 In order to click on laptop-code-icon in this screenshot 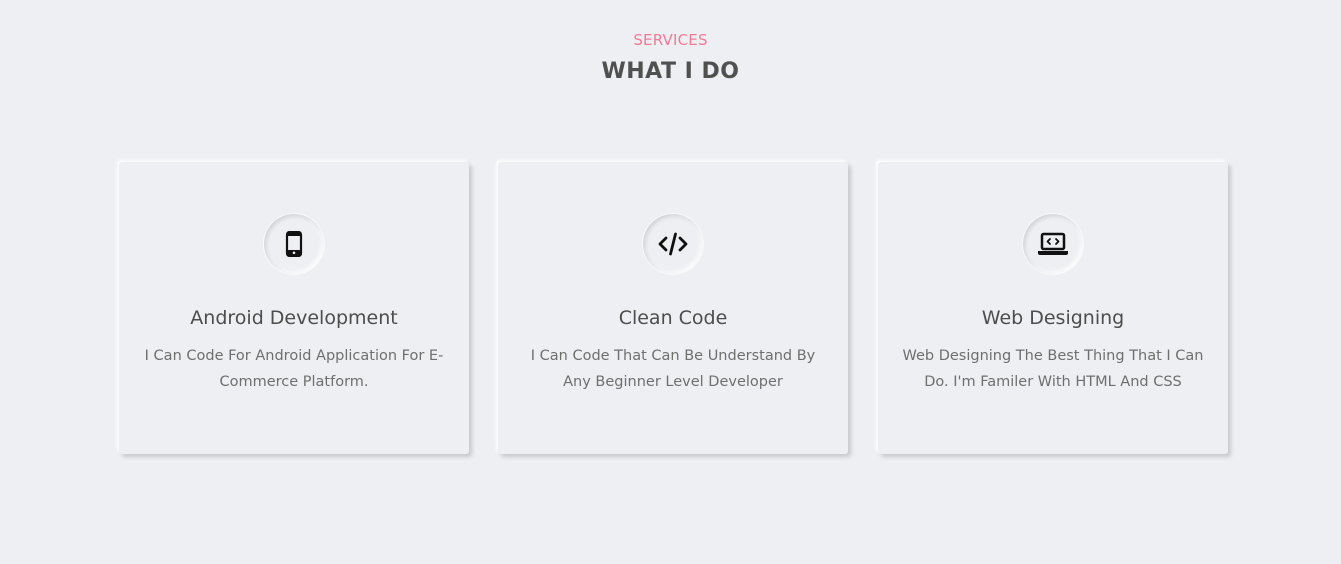, I will do `click(1053, 243)`.